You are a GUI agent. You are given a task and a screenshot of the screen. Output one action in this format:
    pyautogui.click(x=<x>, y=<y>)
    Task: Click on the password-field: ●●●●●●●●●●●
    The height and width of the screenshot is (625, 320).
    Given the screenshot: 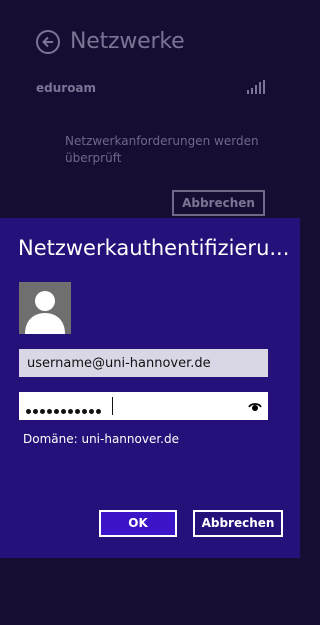 What is the action you would take?
    pyautogui.click(x=143, y=406)
    